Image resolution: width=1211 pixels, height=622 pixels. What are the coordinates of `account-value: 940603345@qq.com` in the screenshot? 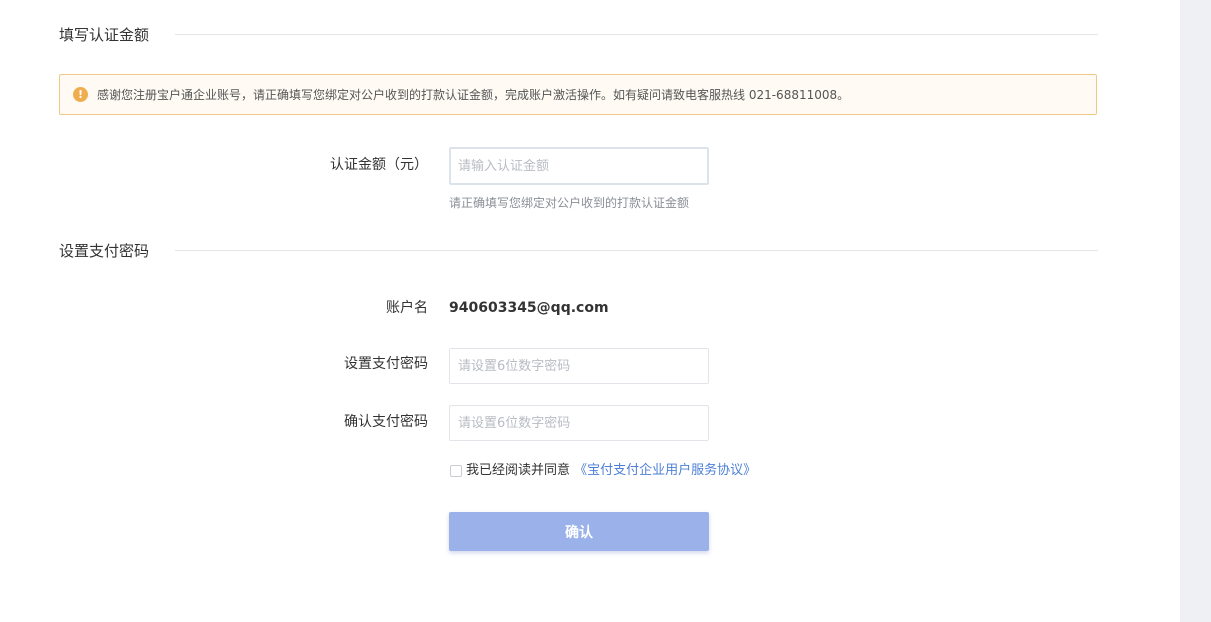 It's located at (529, 308).